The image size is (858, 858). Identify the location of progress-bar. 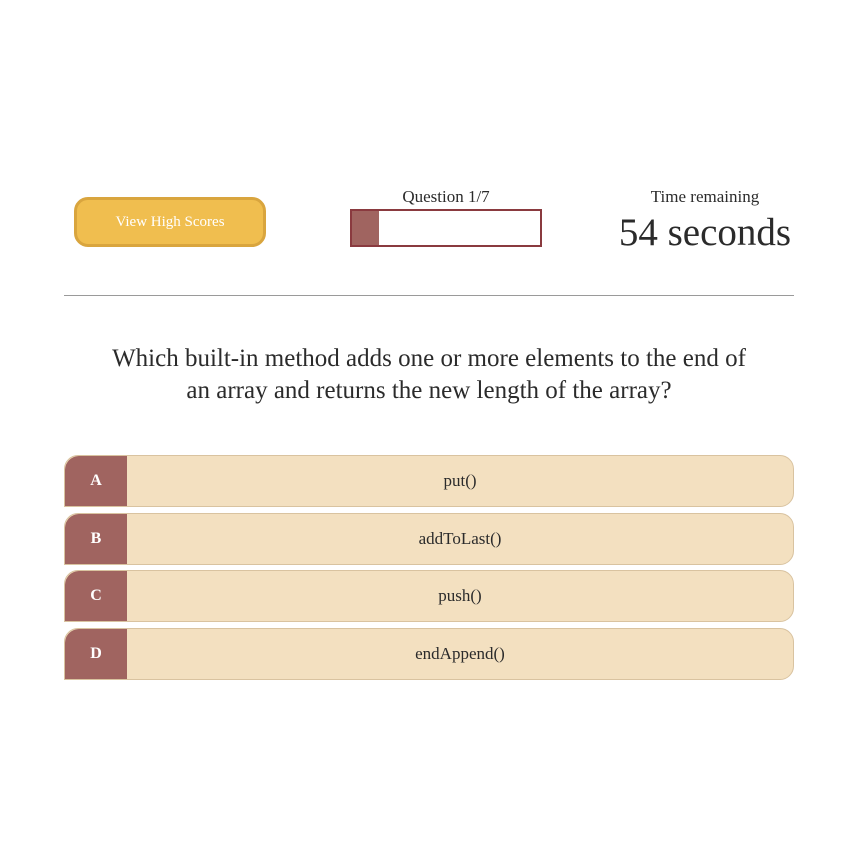
(446, 228).